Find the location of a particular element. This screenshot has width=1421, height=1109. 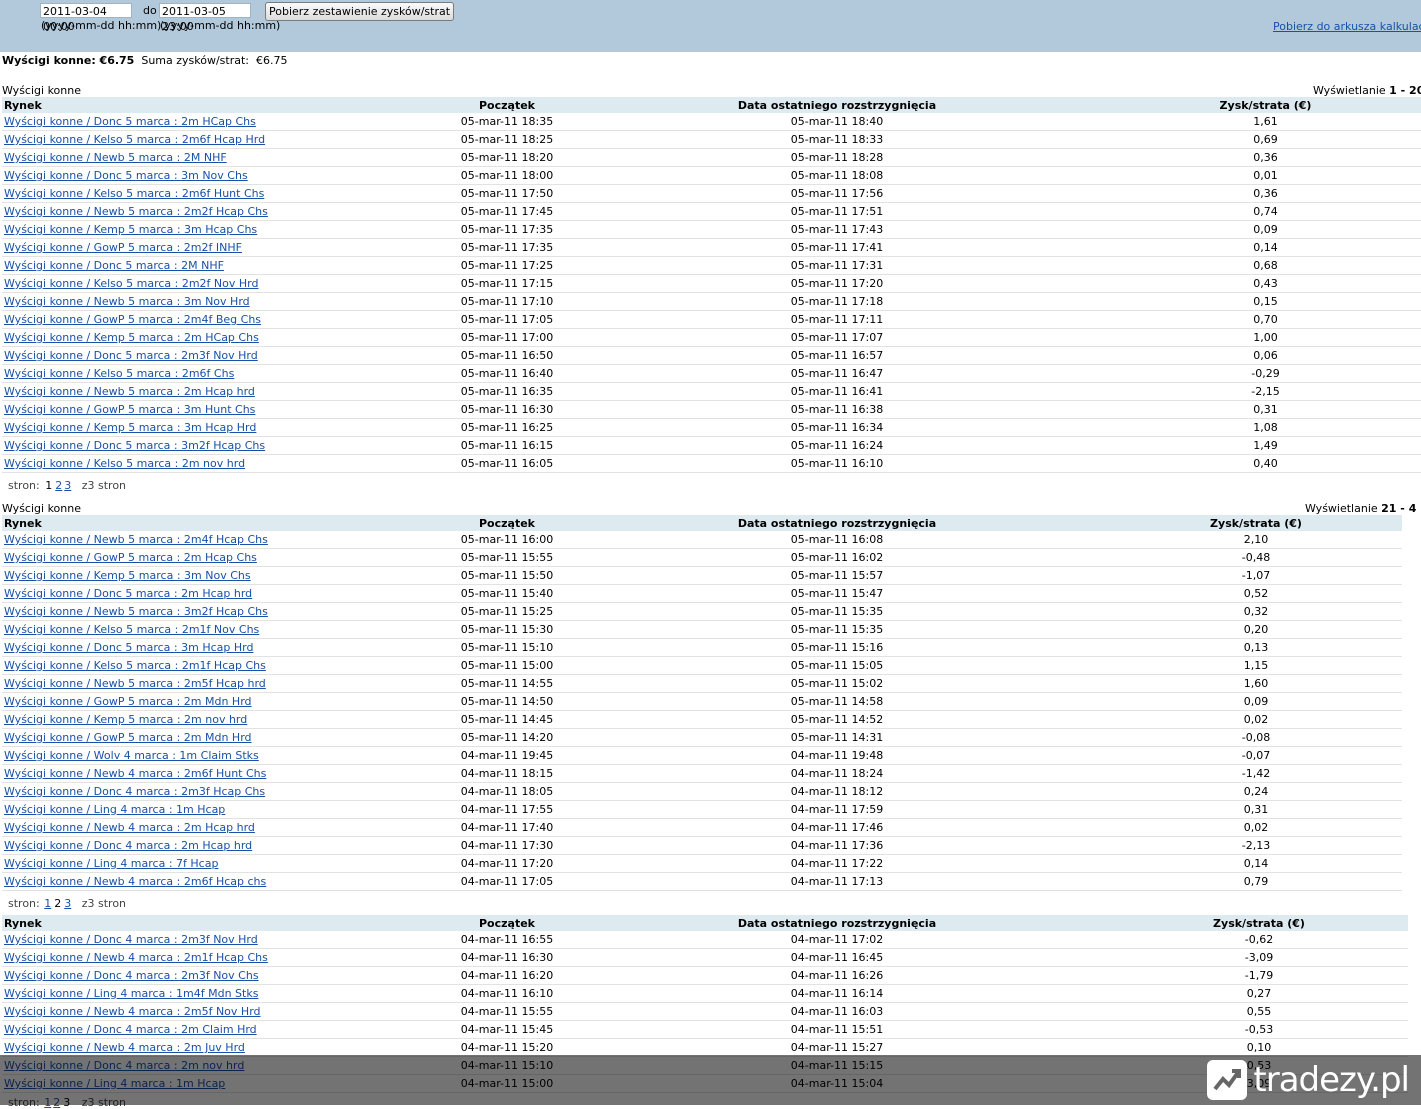

profit-loss-cell: -0,53 is located at coordinates (1200, 1029).